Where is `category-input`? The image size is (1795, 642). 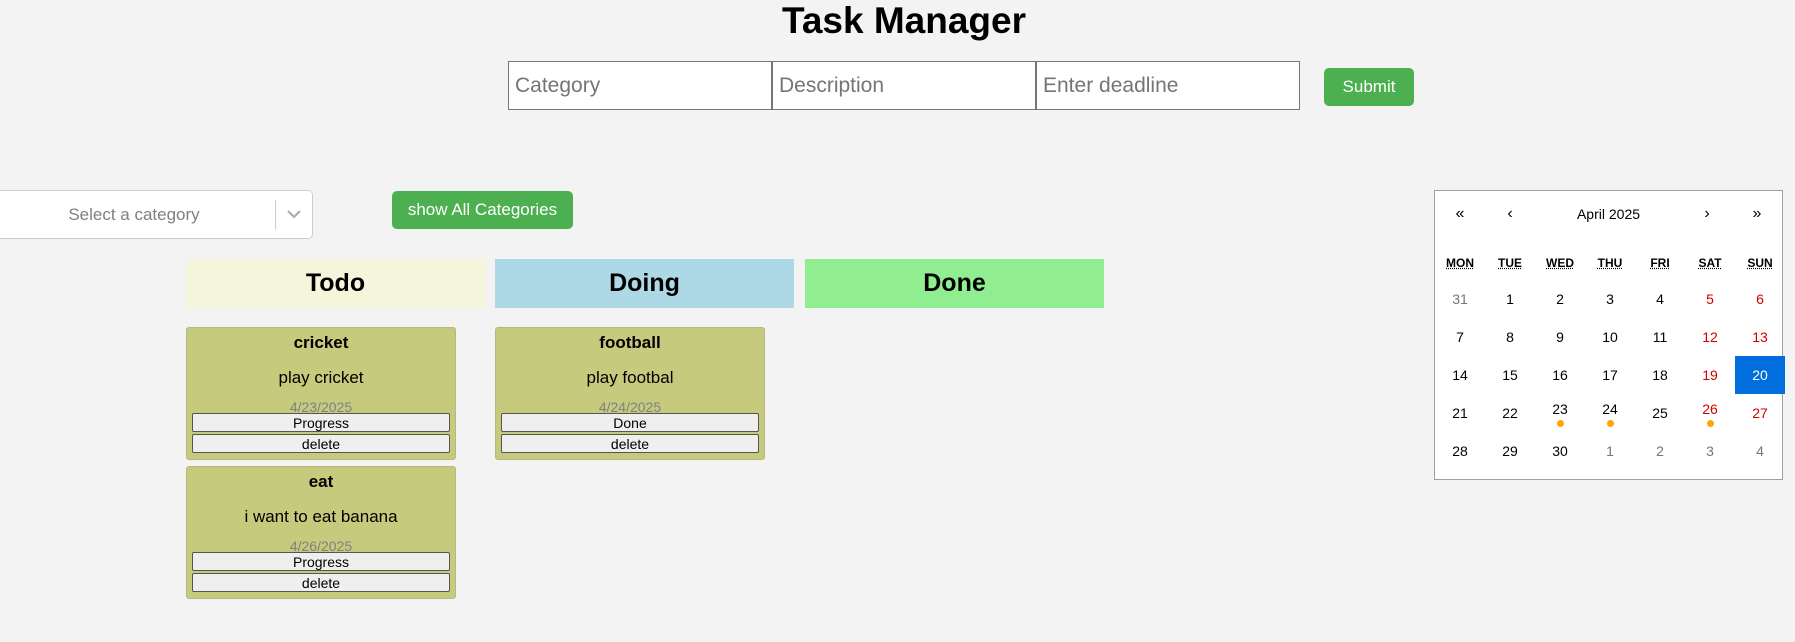
category-input is located at coordinates (640, 85).